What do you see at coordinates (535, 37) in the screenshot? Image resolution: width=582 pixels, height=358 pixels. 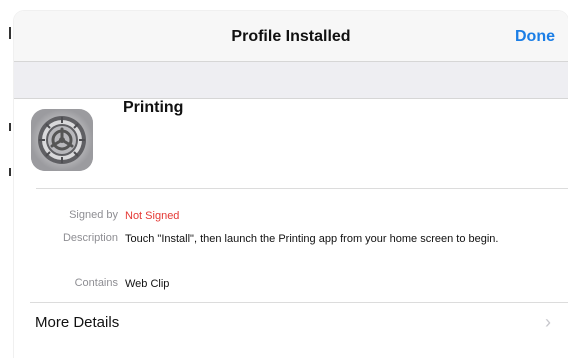 I see `done-button: Done` at bounding box center [535, 37].